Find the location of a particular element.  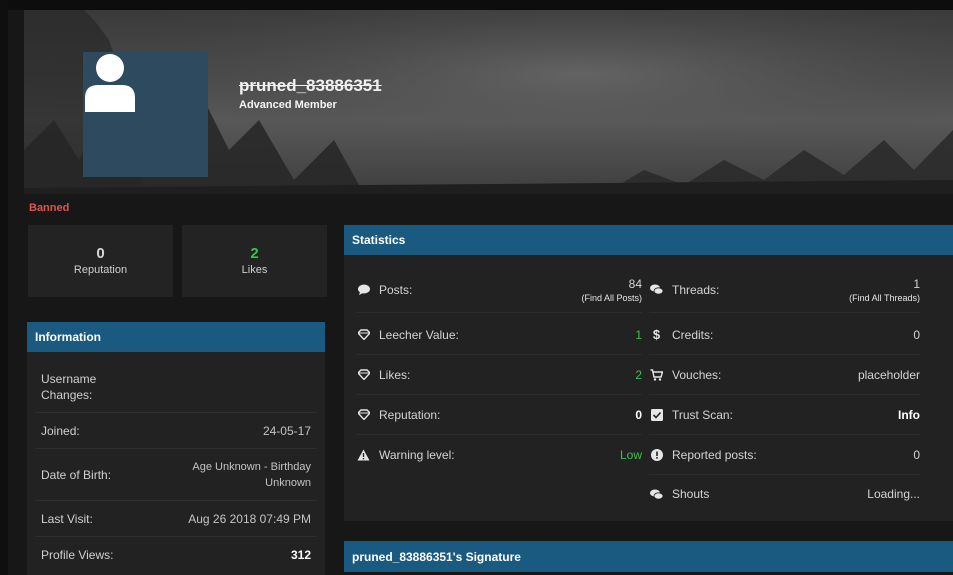

stat-row-credits: $ Credits: 0 is located at coordinates (784, 335).